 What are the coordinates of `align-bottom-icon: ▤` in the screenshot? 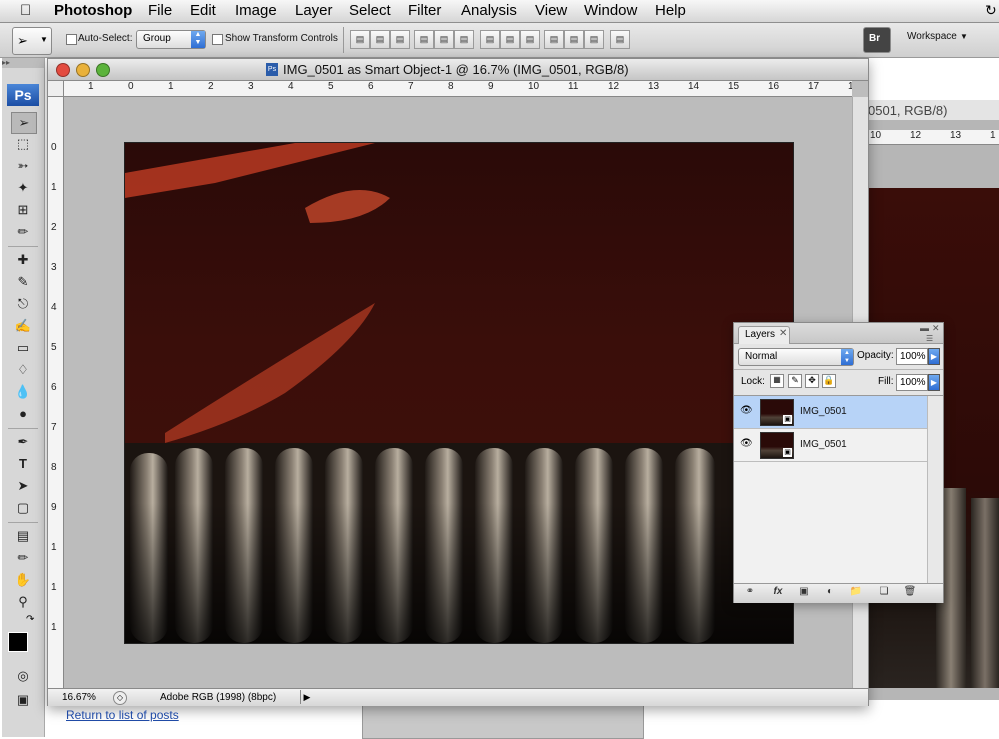 It's located at (400, 39).